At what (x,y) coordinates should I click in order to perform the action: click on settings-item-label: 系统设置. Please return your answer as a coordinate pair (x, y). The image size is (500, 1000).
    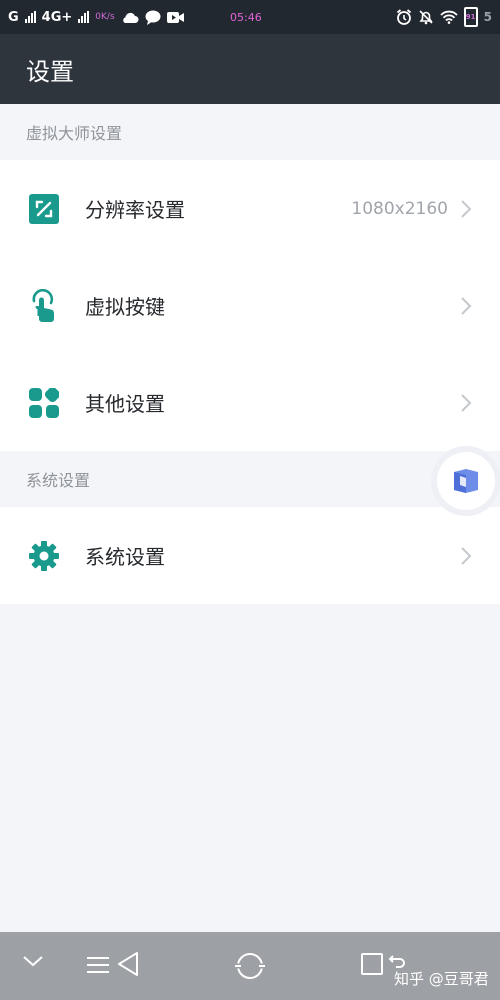
    Looking at the image, I should click on (125, 557).